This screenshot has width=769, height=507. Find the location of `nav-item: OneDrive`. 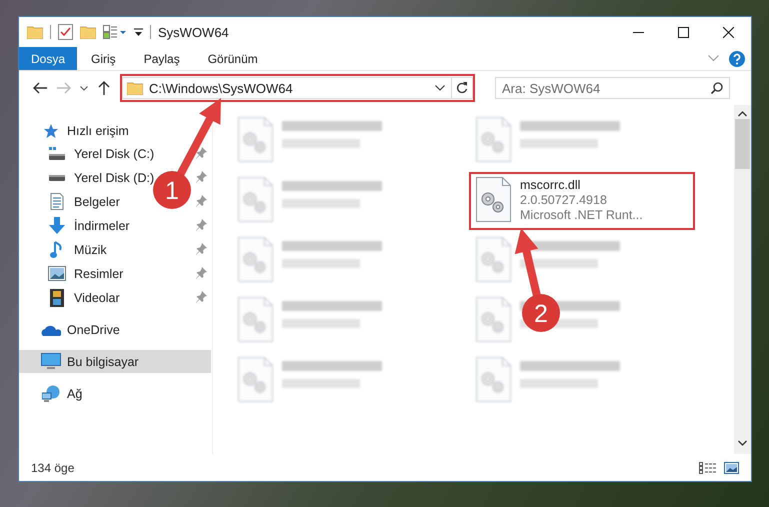

nav-item: OneDrive is located at coordinates (93, 329).